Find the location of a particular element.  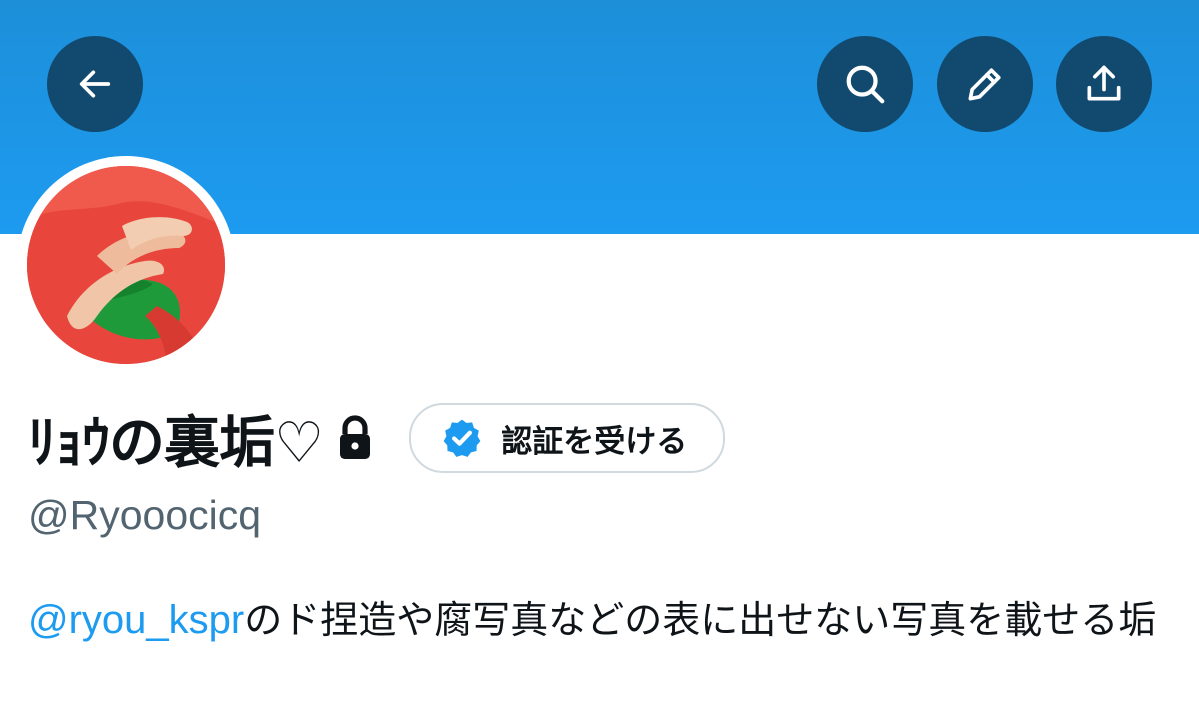

search-icon is located at coordinates (865, 84).